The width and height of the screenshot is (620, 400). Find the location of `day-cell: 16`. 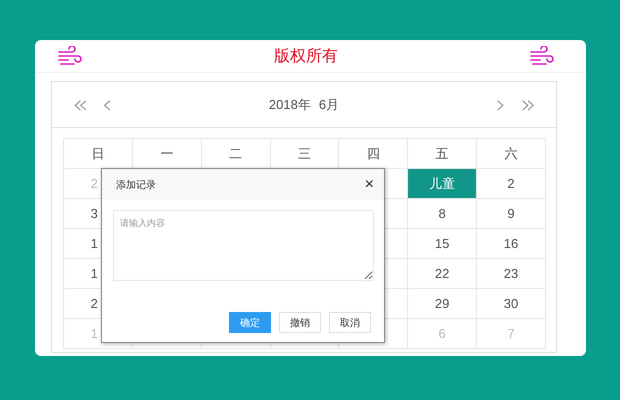

day-cell: 16 is located at coordinates (511, 243).